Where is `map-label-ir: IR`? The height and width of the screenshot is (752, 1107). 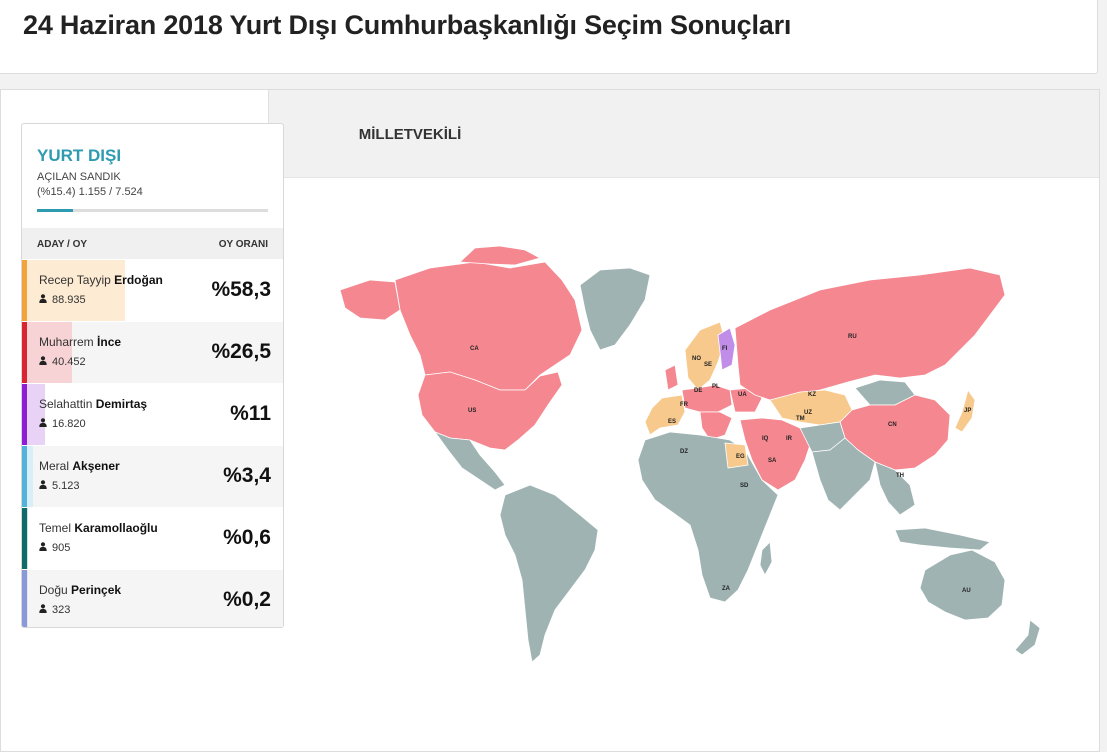
map-label-ir: IR is located at coordinates (789, 439).